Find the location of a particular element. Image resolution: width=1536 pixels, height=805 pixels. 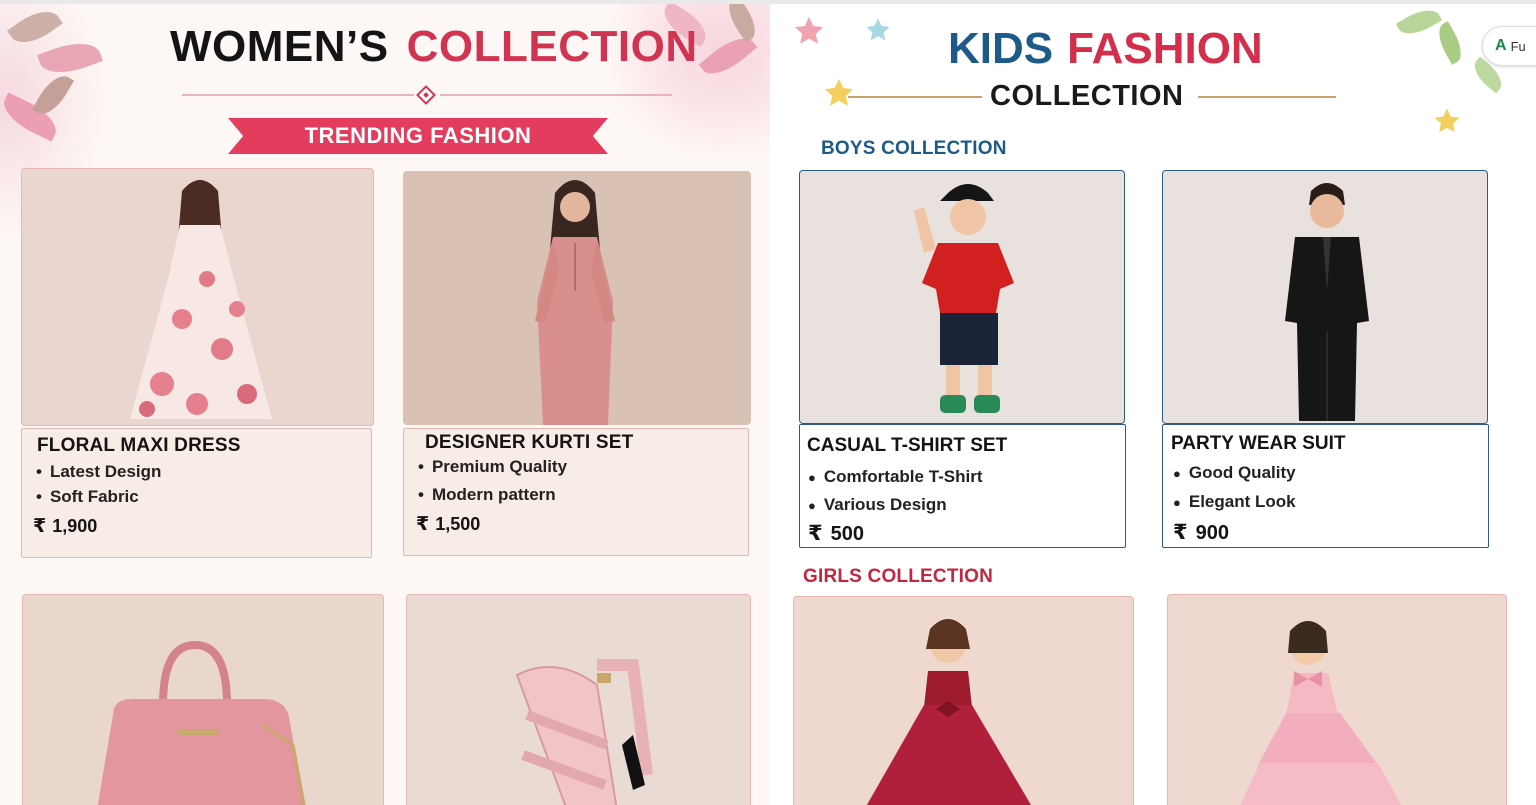

title-part: KIDS is located at coordinates (1001, 48).